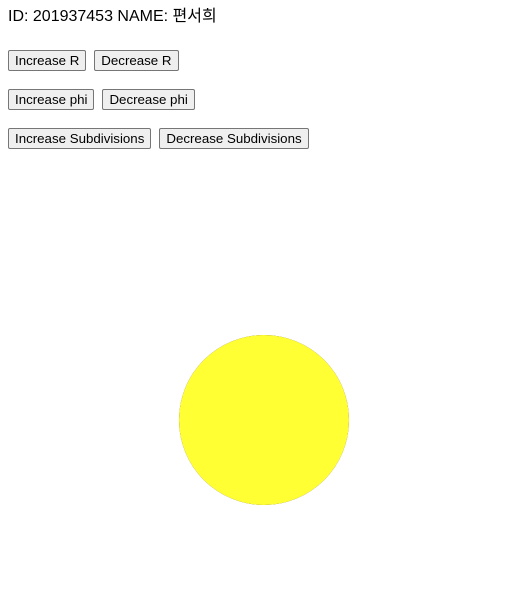 The width and height of the screenshot is (510, 600). I want to click on decrease-subdivisions-button: Decrease Subdivisions, so click(234, 138).